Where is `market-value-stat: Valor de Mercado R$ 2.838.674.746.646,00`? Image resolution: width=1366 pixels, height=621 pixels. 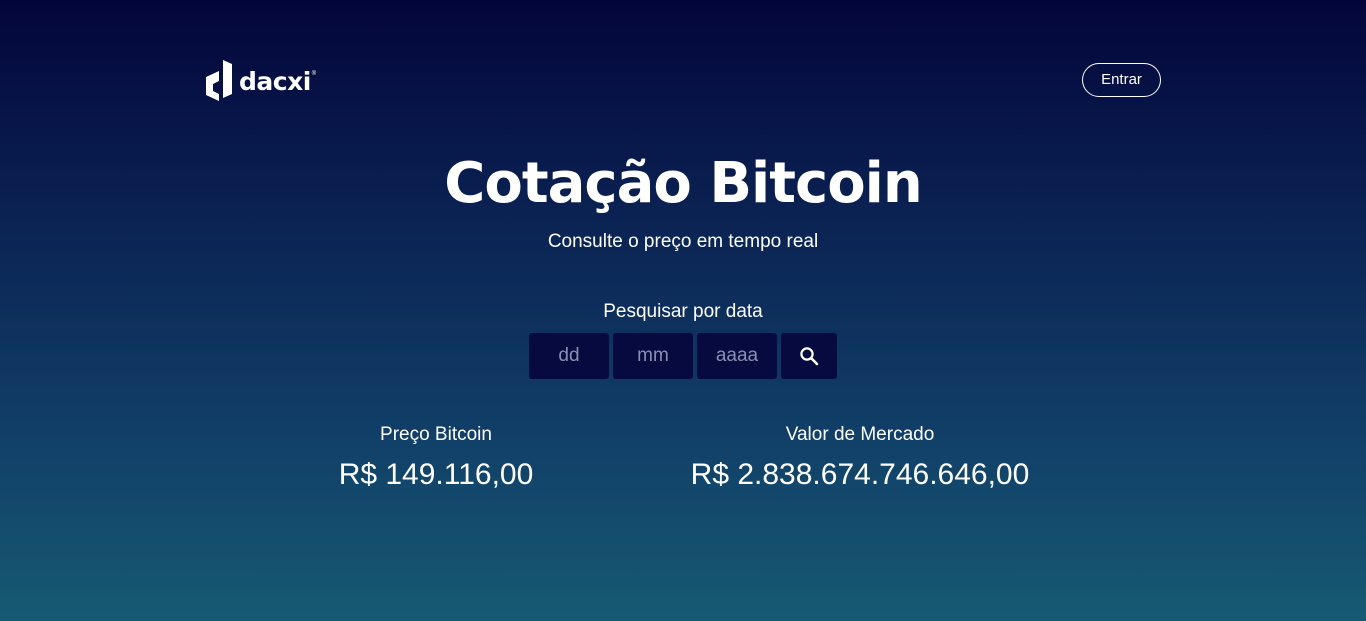
market-value-stat: Valor de Mercado R$ 2.838.674.746.646,00 is located at coordinates (860, 458).